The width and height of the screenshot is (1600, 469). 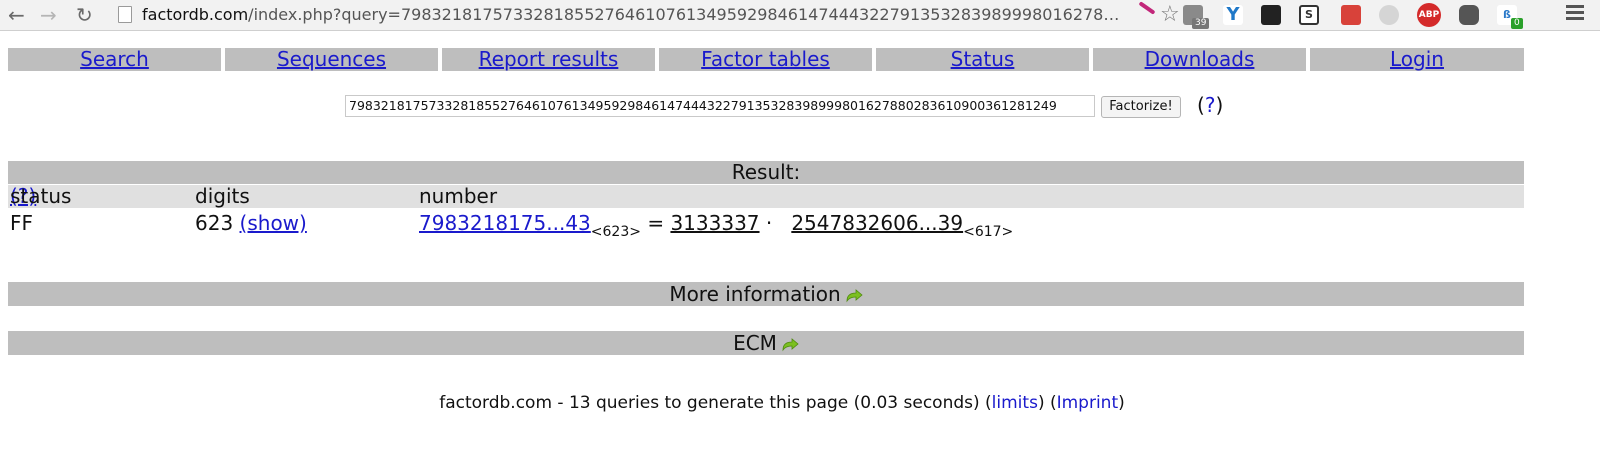 I want to click on number-digits-sub: <623>, so click(x=615, y=232).